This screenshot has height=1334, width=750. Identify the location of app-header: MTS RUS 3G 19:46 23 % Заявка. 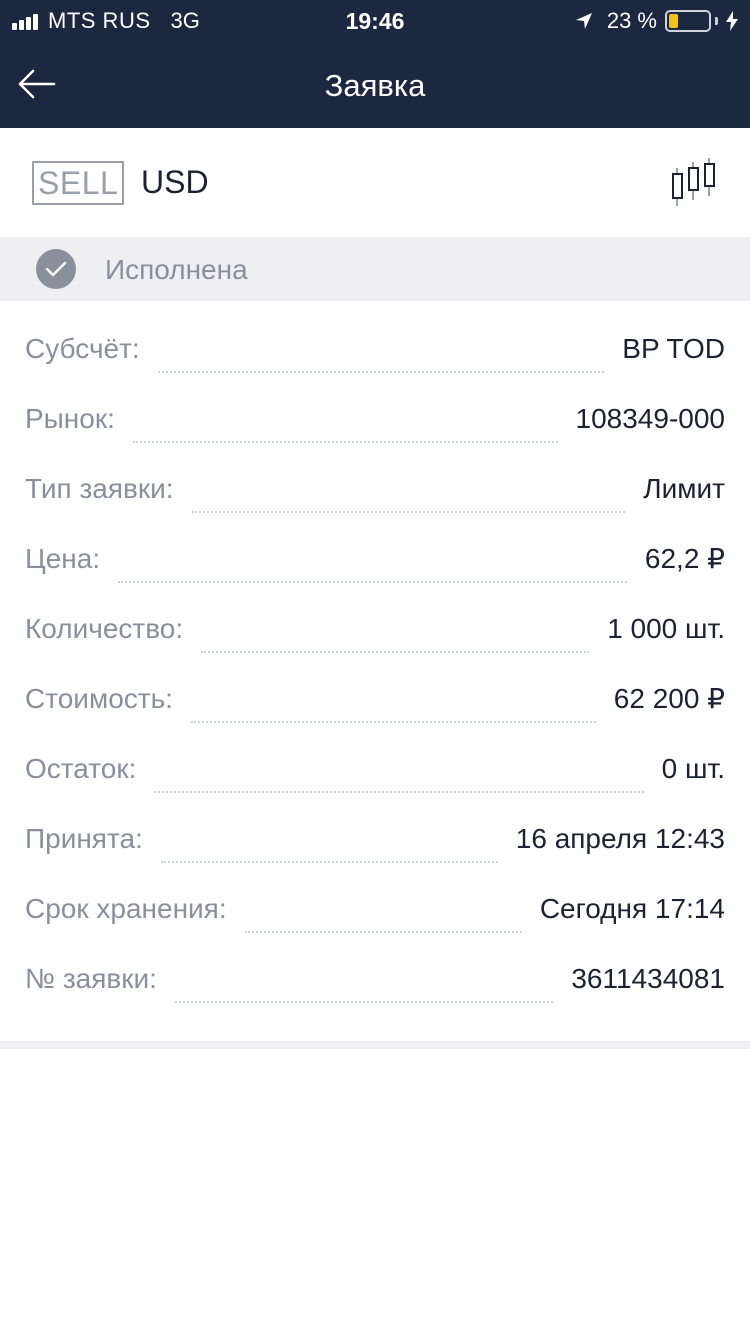
(375, 64).